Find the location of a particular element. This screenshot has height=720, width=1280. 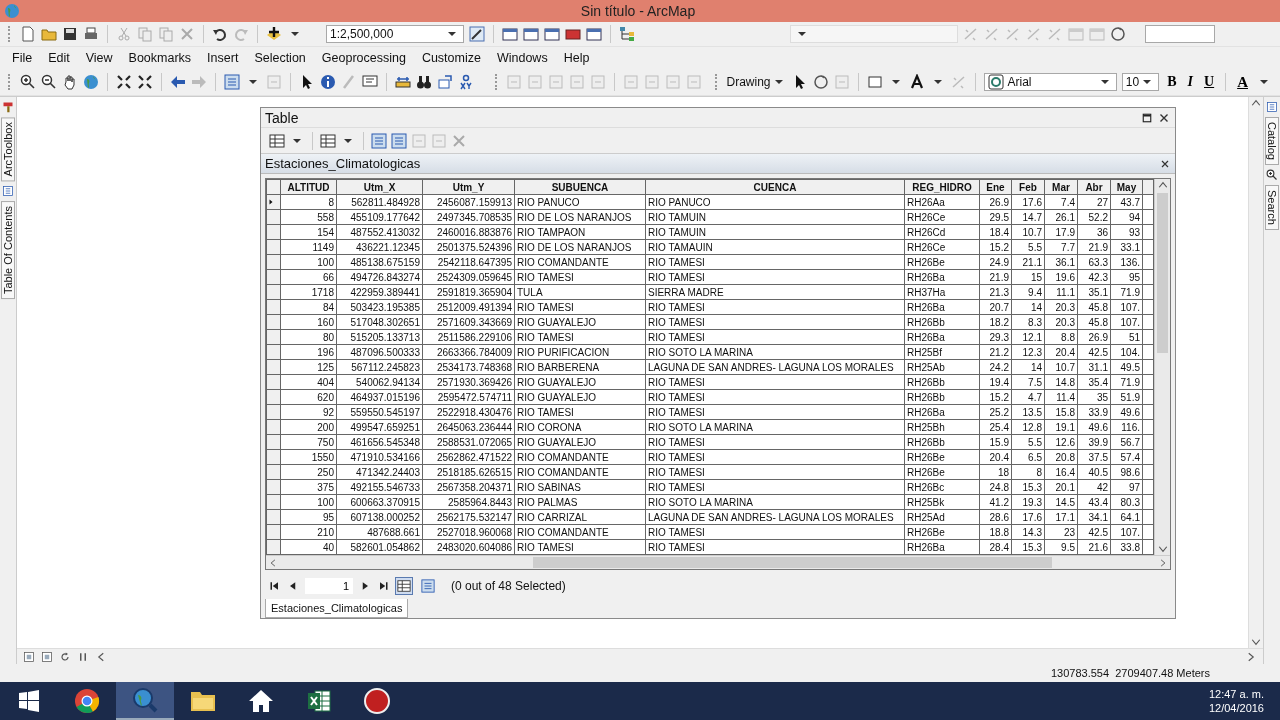

text-field is located at coordinates (1180, 34).